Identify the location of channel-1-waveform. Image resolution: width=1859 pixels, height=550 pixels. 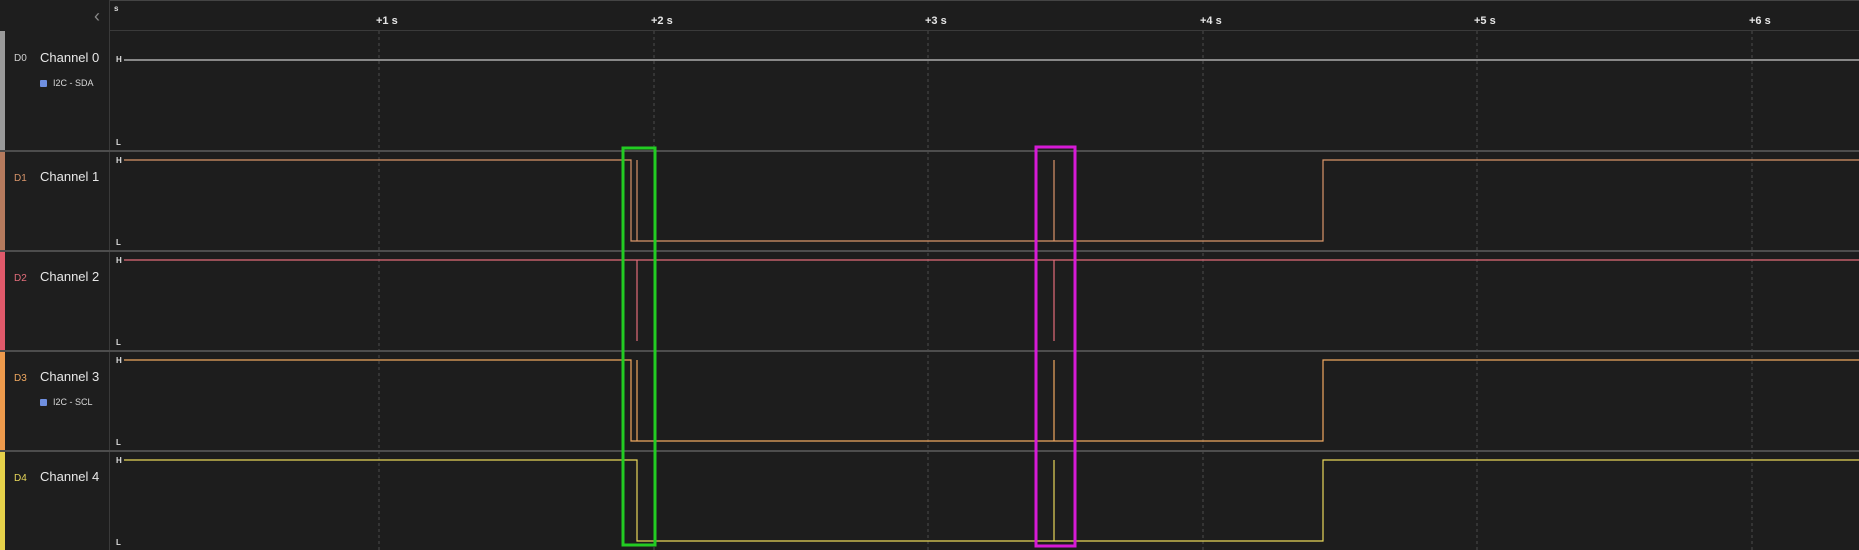
(991, 200).